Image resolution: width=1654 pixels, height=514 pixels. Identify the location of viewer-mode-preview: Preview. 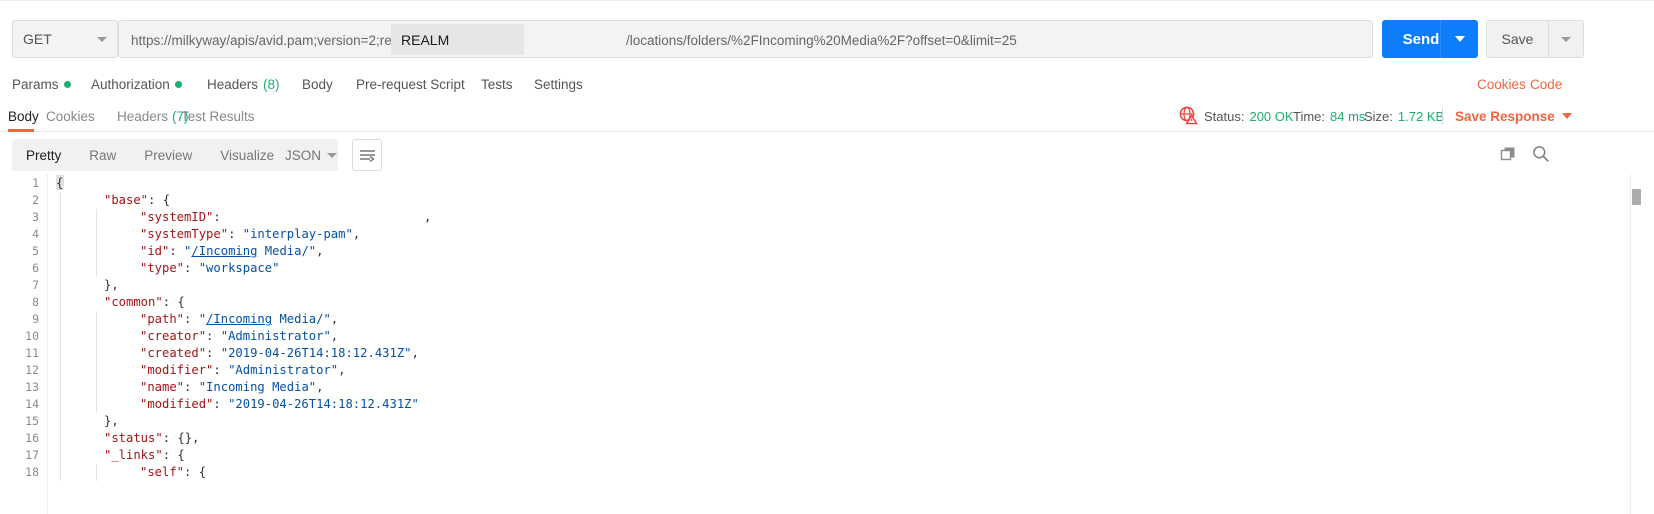
(168, 155).